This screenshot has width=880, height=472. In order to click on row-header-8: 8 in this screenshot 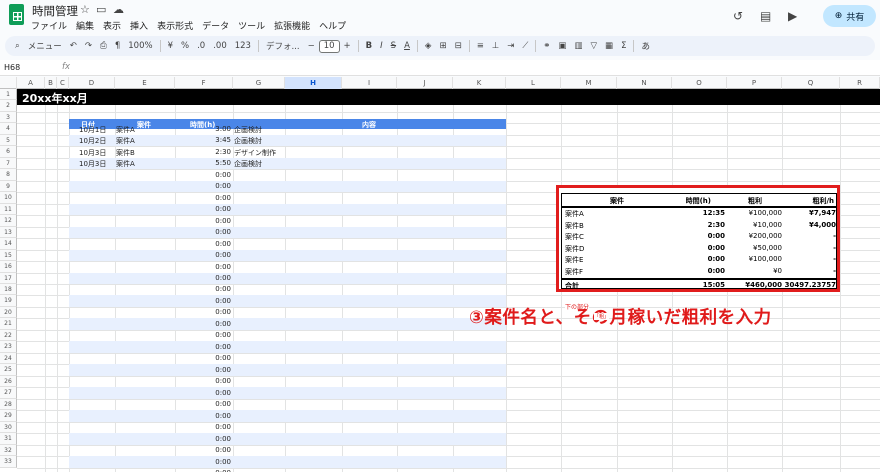, I will do `click(8, 175)`.